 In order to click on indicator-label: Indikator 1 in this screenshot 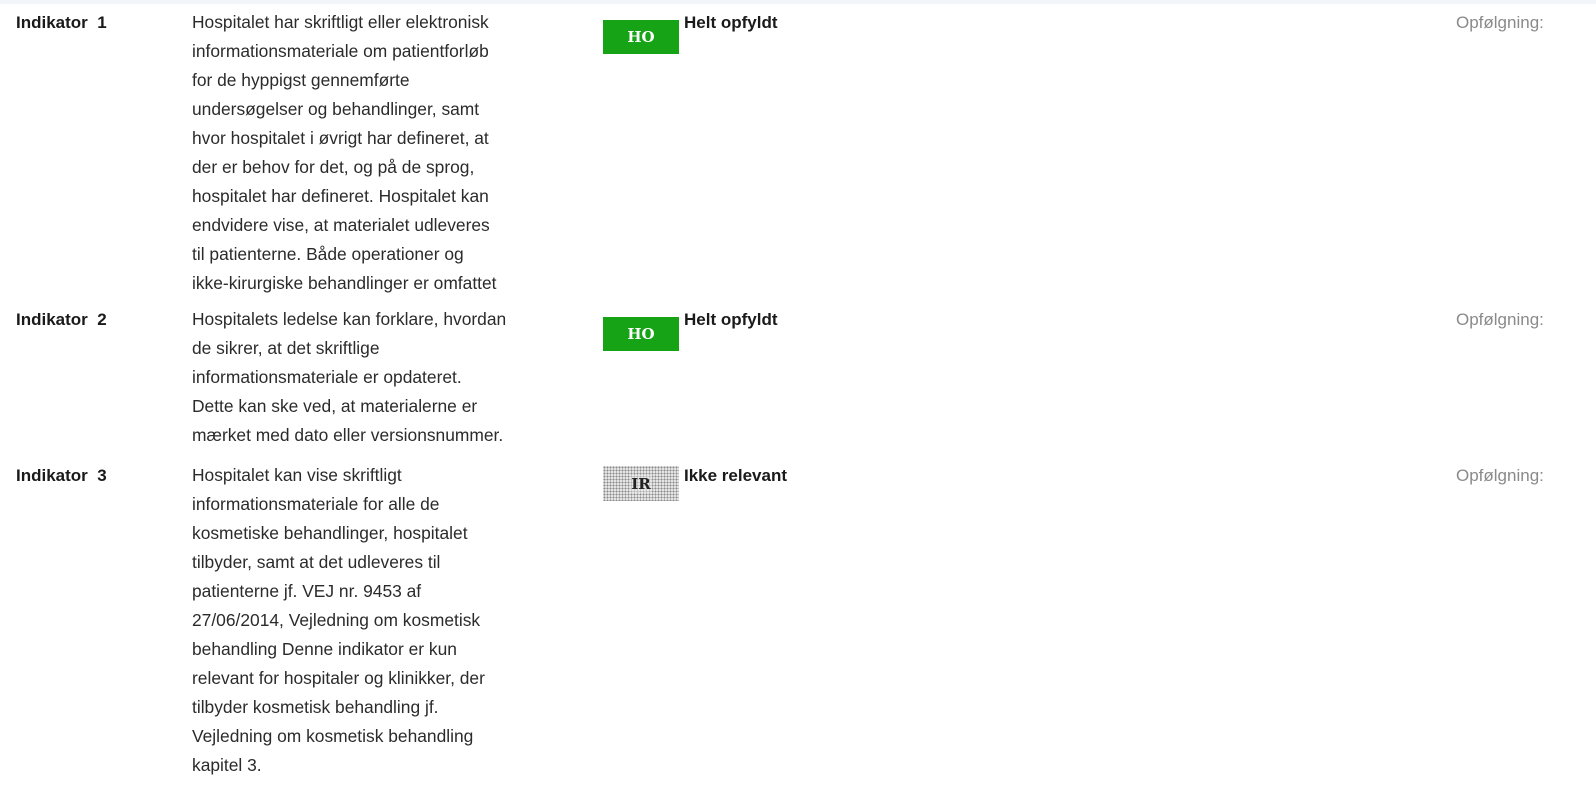, I will do `click(61, 22)`.